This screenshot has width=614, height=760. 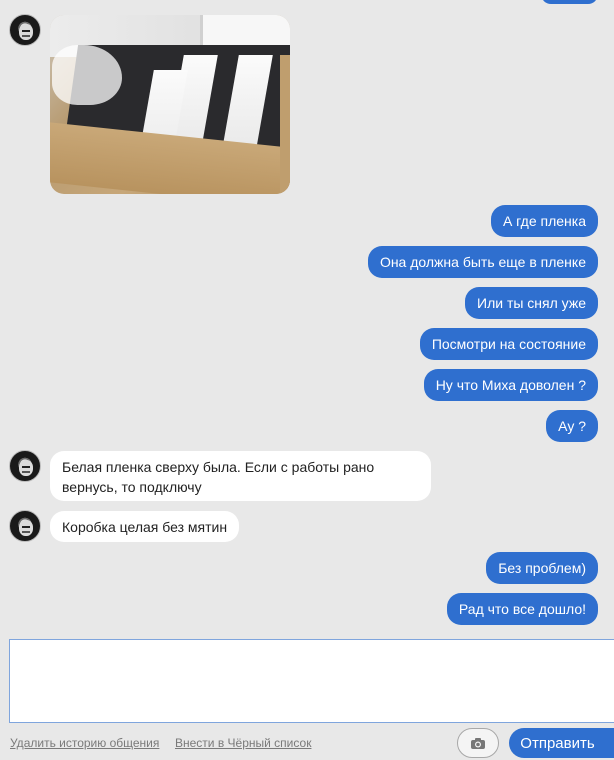 I want to click on camera-icon, so click(x=478, y=743).